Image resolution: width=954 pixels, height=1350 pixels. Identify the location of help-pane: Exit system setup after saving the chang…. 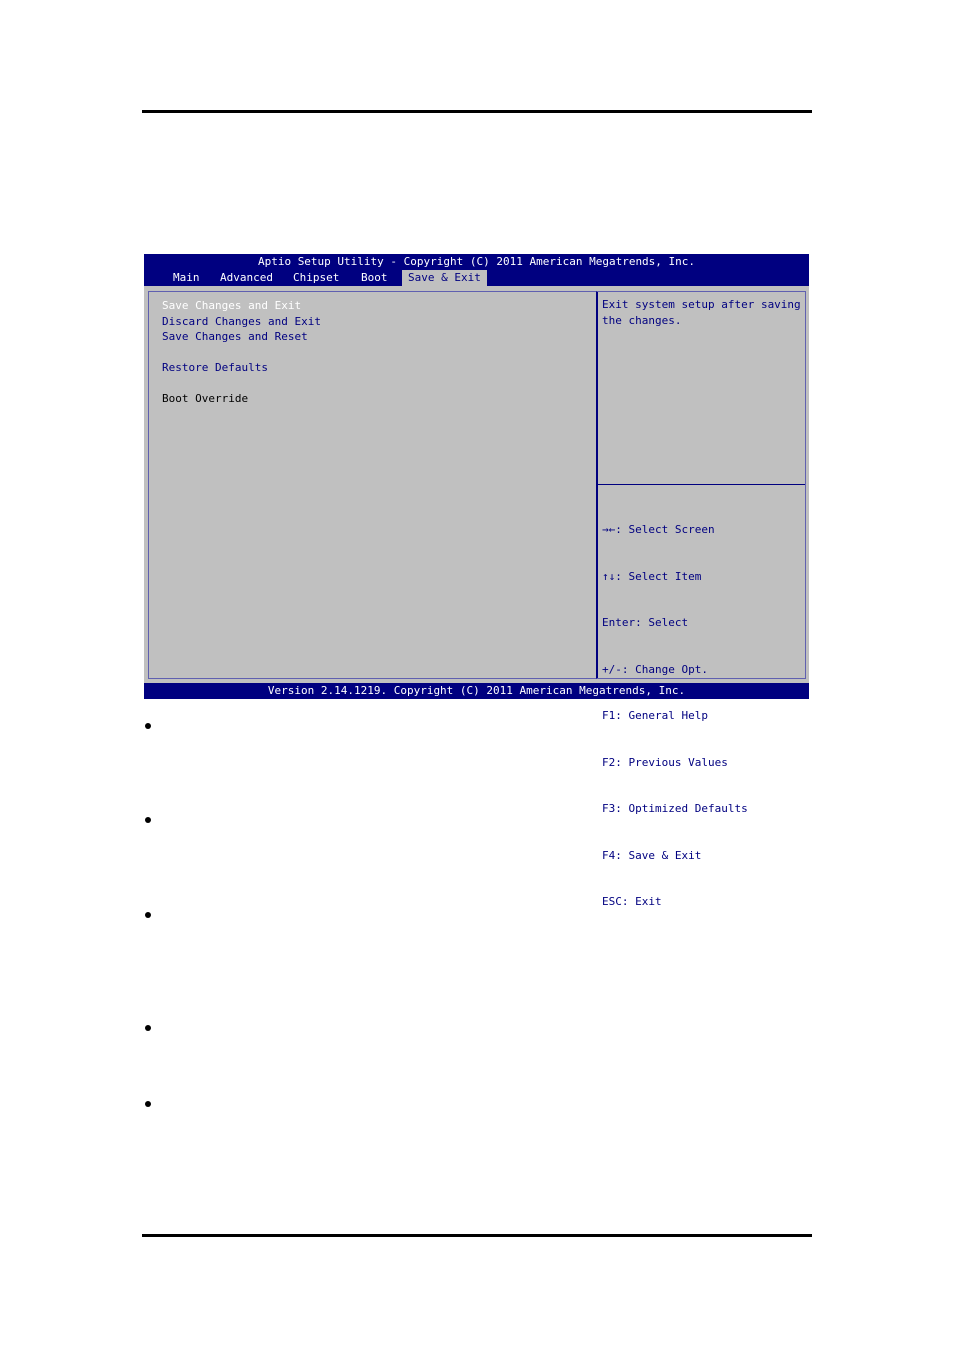
(701, 599).